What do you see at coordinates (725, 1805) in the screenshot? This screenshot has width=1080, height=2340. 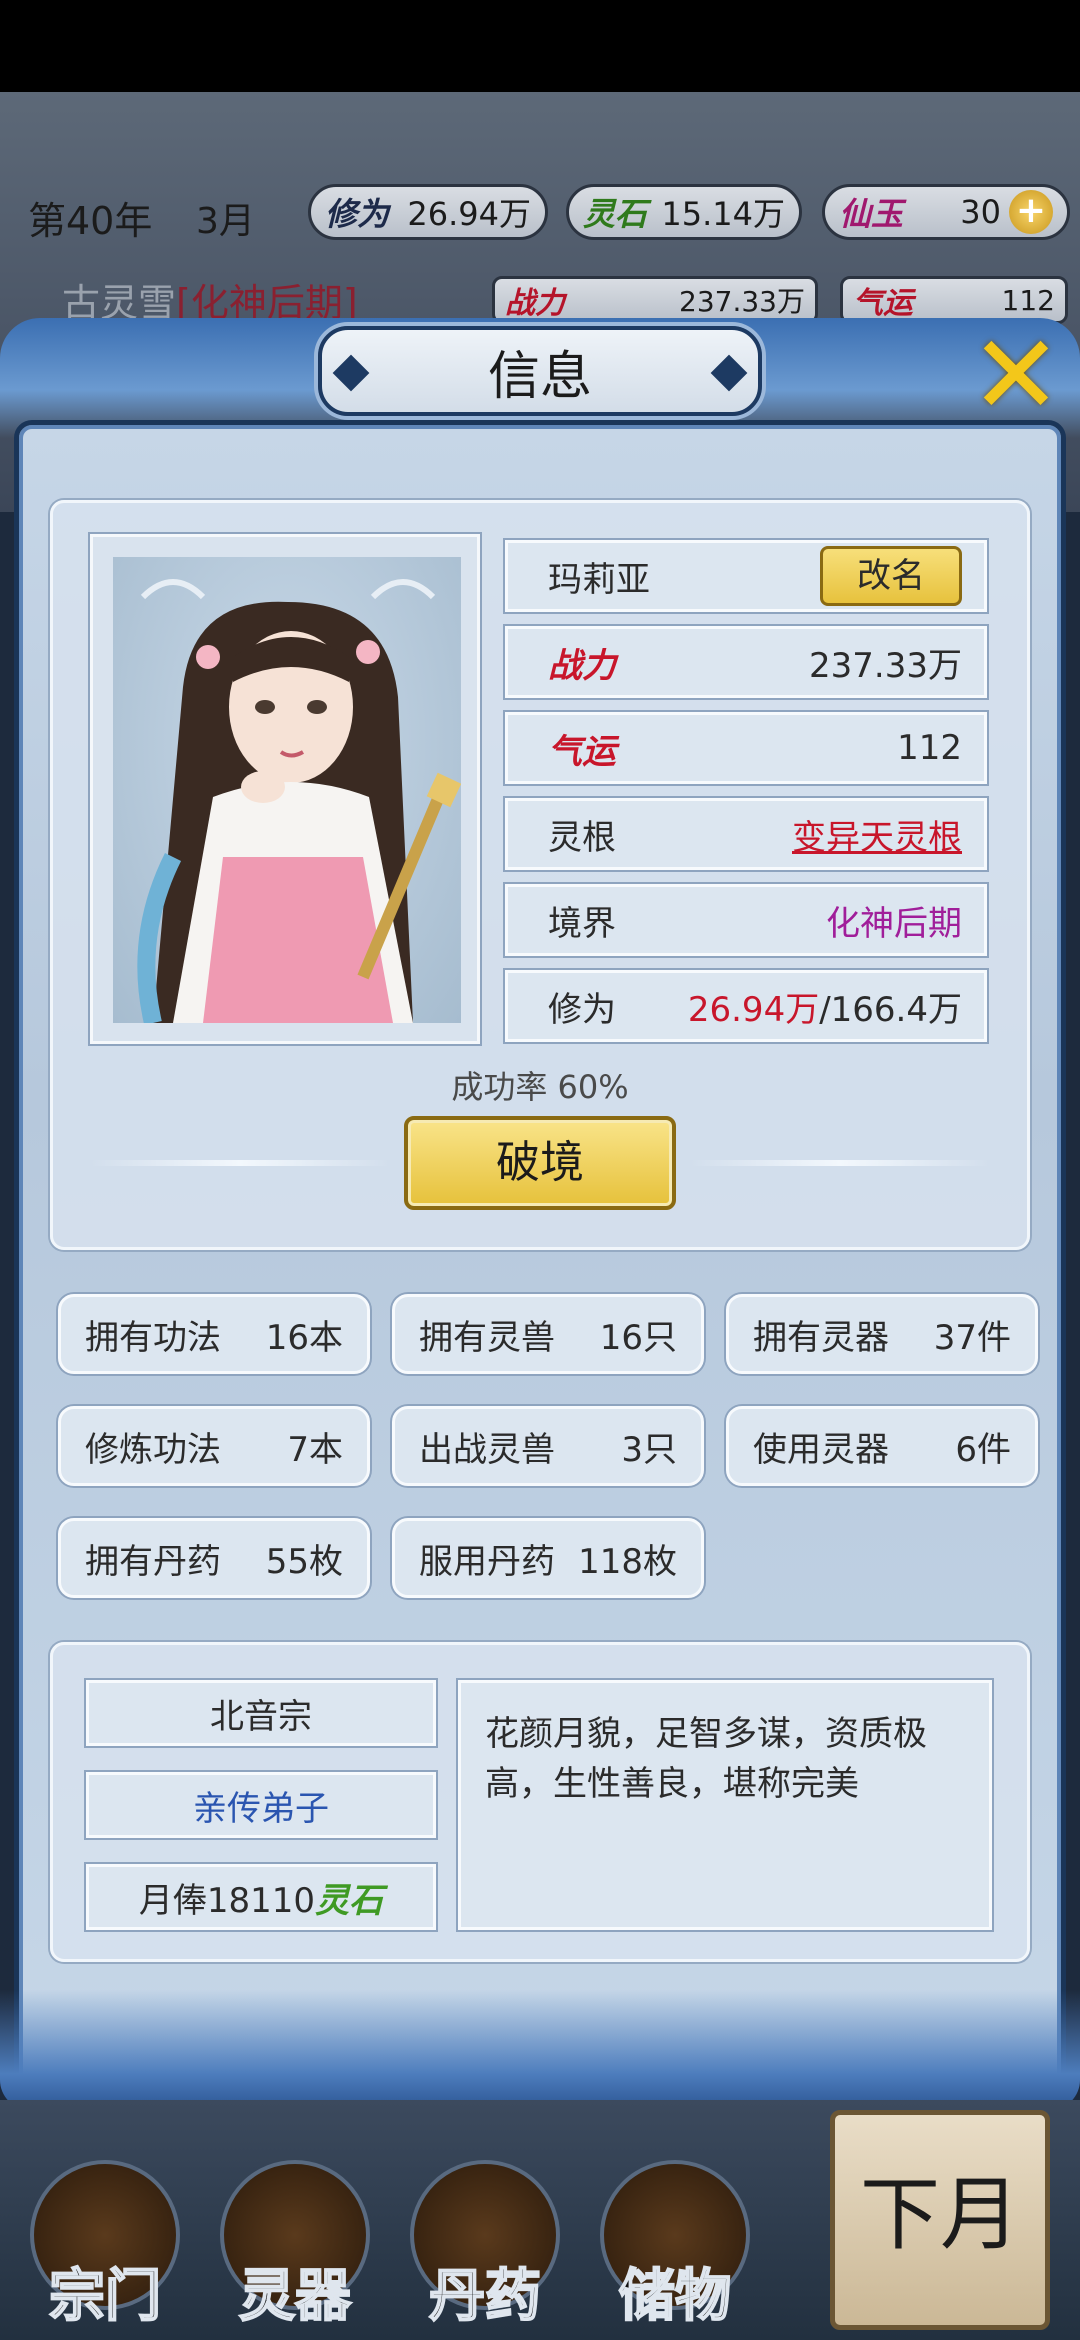 I see `character-description: 花颜月貌，足智多谋，资质极高，生性善良，堪称完美` at bounding box center [725, 1805].